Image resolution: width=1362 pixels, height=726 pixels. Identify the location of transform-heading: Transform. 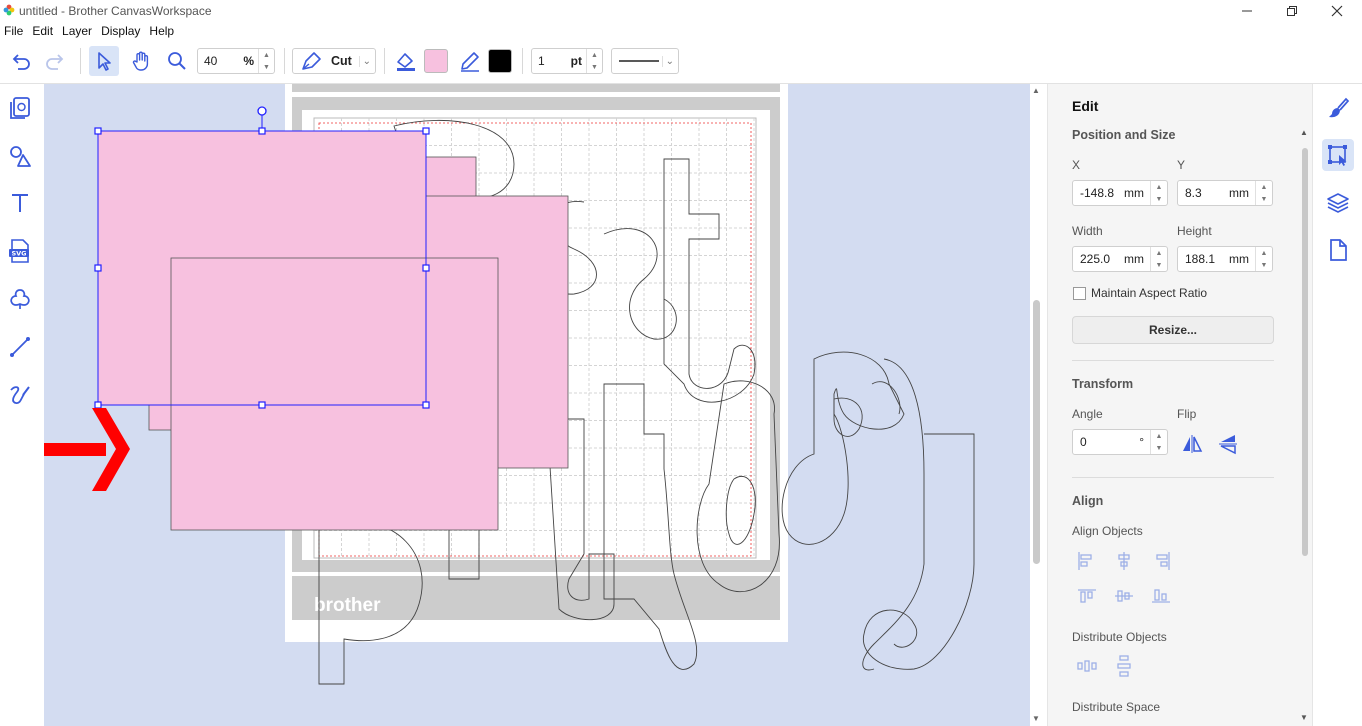
(1103, 384).